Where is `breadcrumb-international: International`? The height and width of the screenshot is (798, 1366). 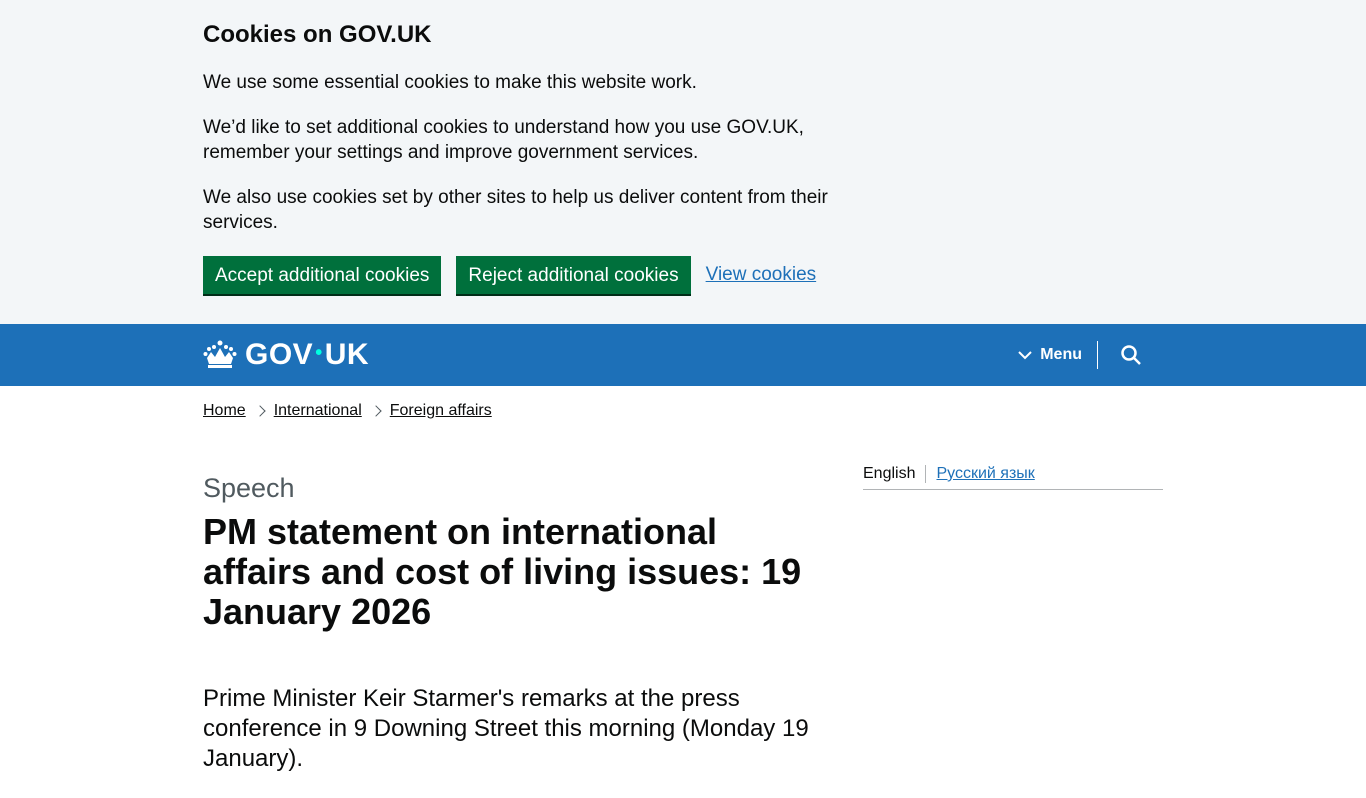
breadcrumb-international: International is located at coordinates (318, 411).